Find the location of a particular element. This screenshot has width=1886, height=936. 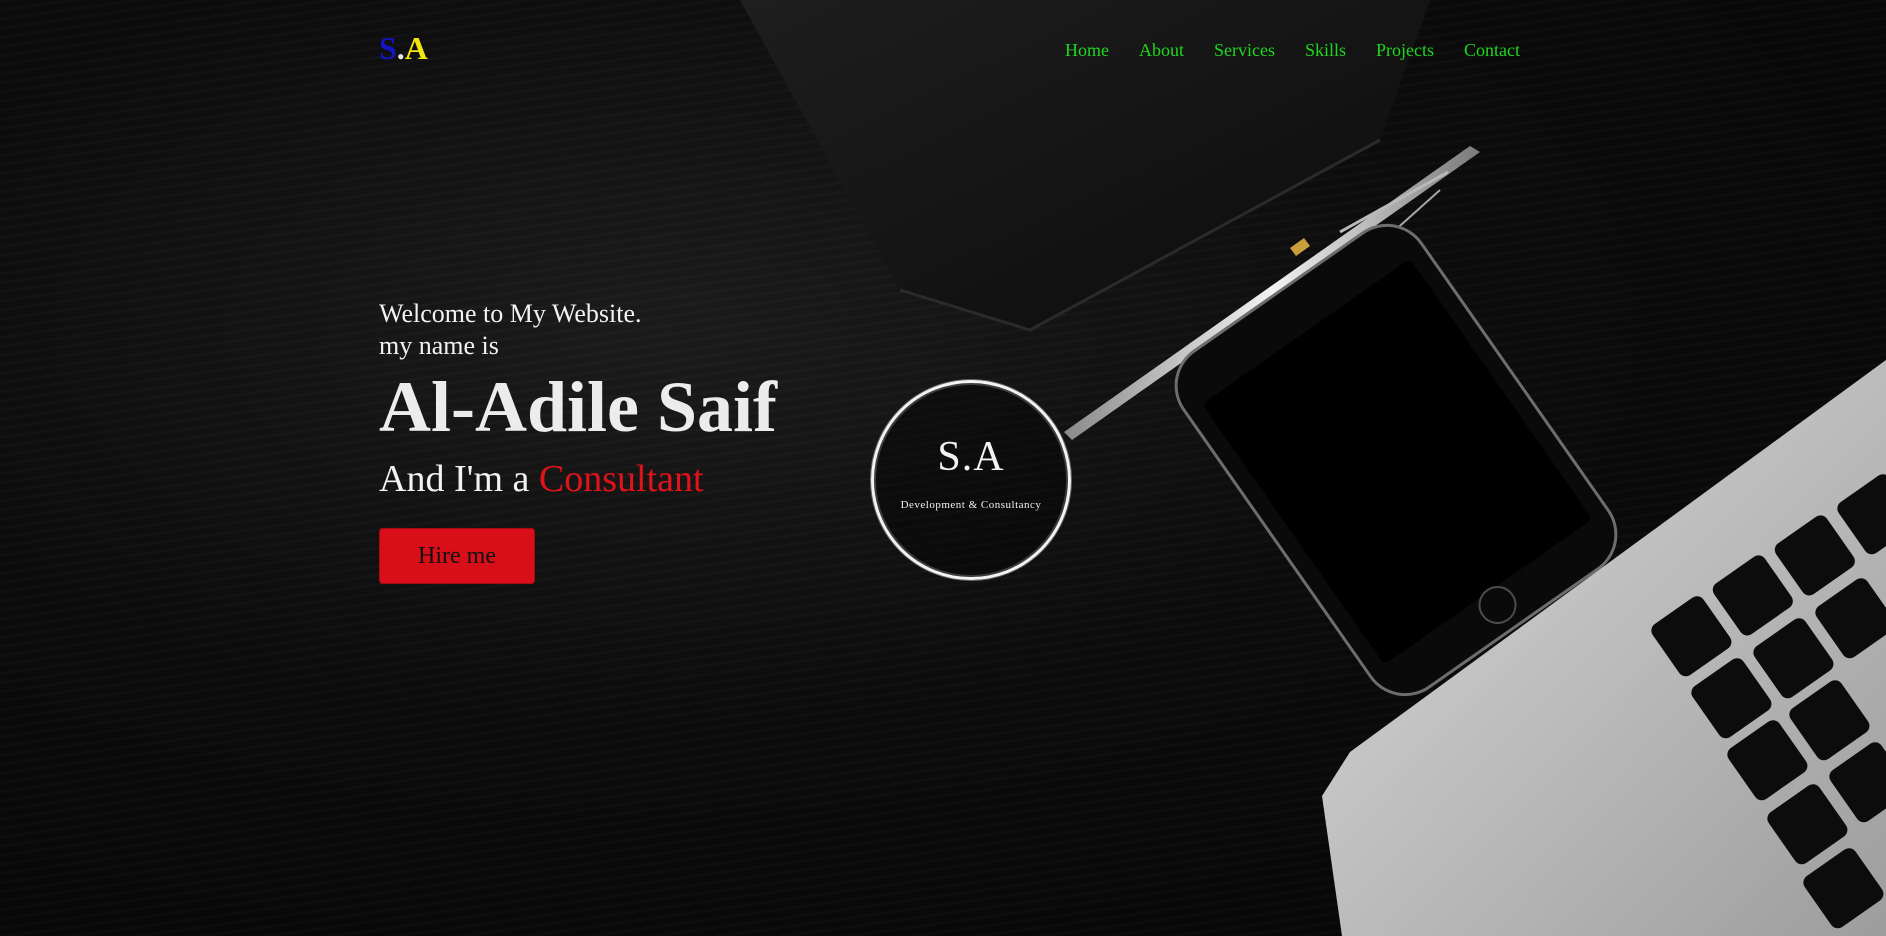

welcome-text: Welcome to My Website. is located at coordinates (510, 313).